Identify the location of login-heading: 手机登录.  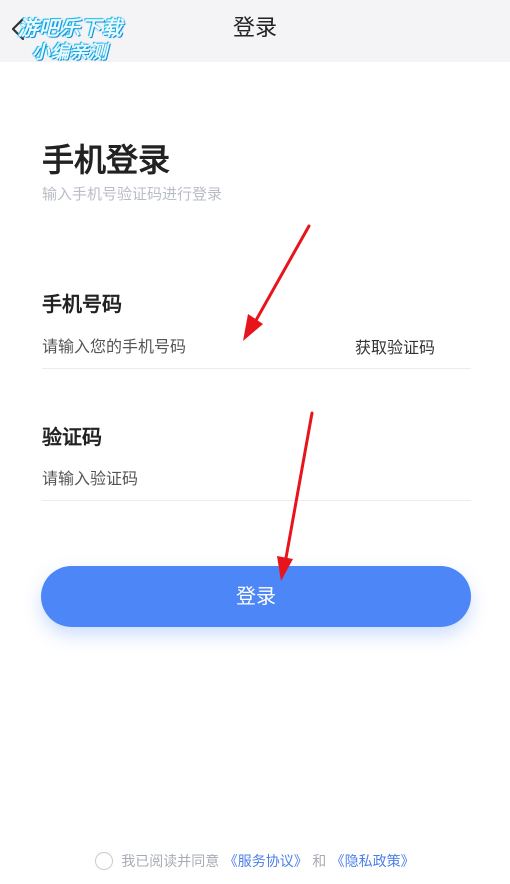
(106, 160).